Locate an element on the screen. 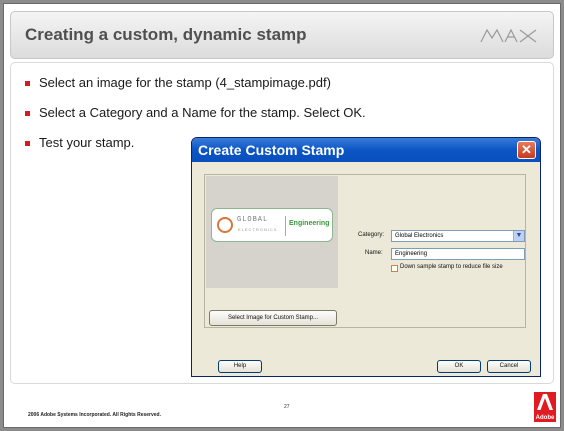  adobe-a-icon is located at coordinates (545, 402).